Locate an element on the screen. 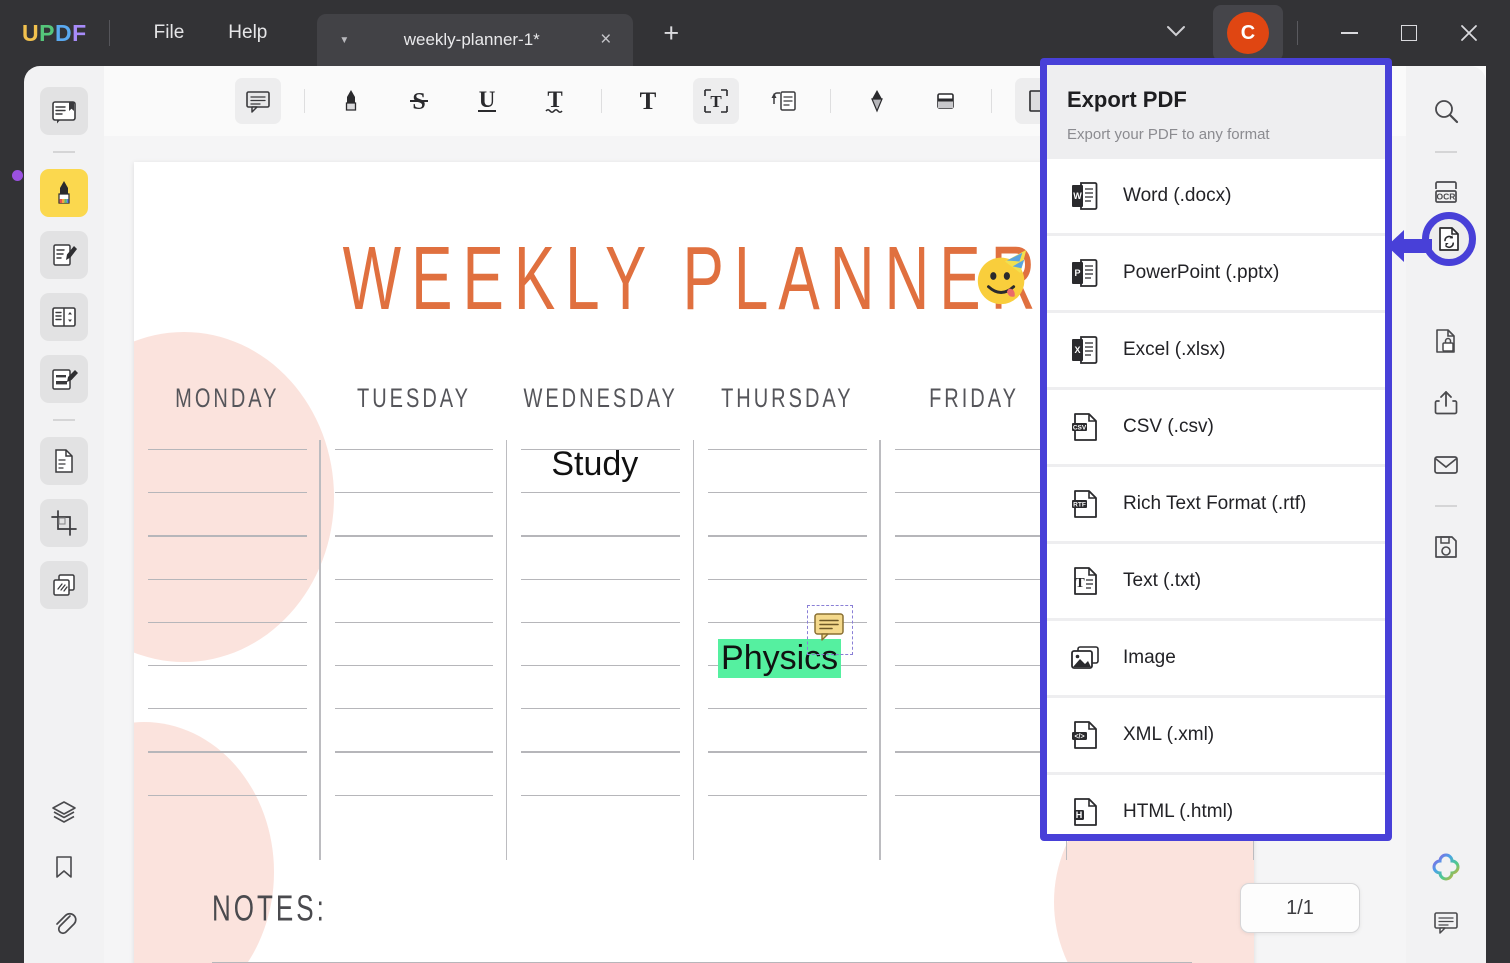  sticky-note-icon is located at coordinates (829, 627).